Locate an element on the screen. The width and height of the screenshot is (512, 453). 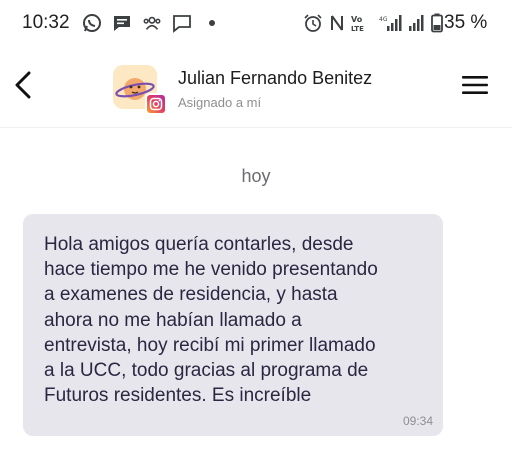
status-left-icons is located at coordinates (152, 23).